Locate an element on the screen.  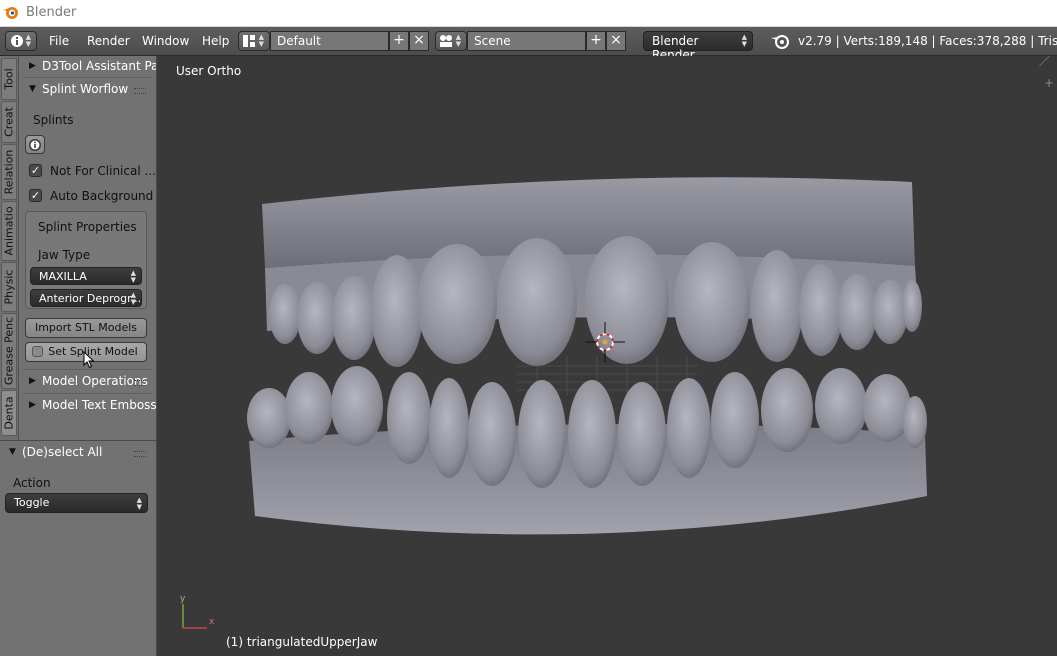
window-title-bar: Blender is located at coordinates (528, 13).